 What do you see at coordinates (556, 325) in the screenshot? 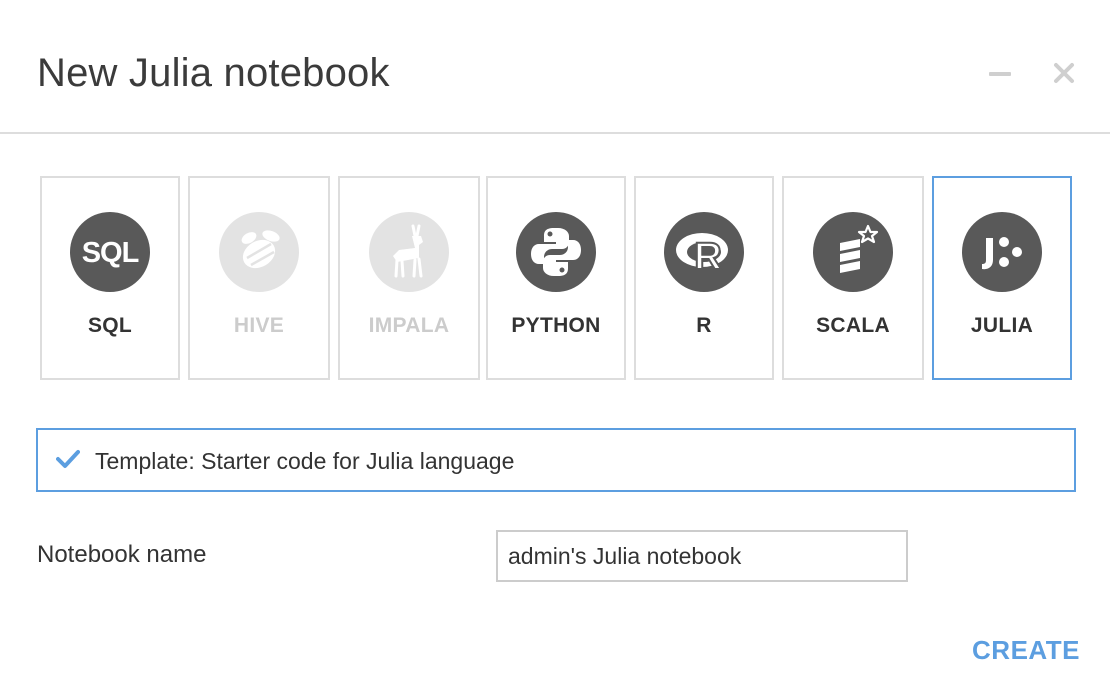
I see `language-tile-label: PYTHON` at bounding box center [556, 325].